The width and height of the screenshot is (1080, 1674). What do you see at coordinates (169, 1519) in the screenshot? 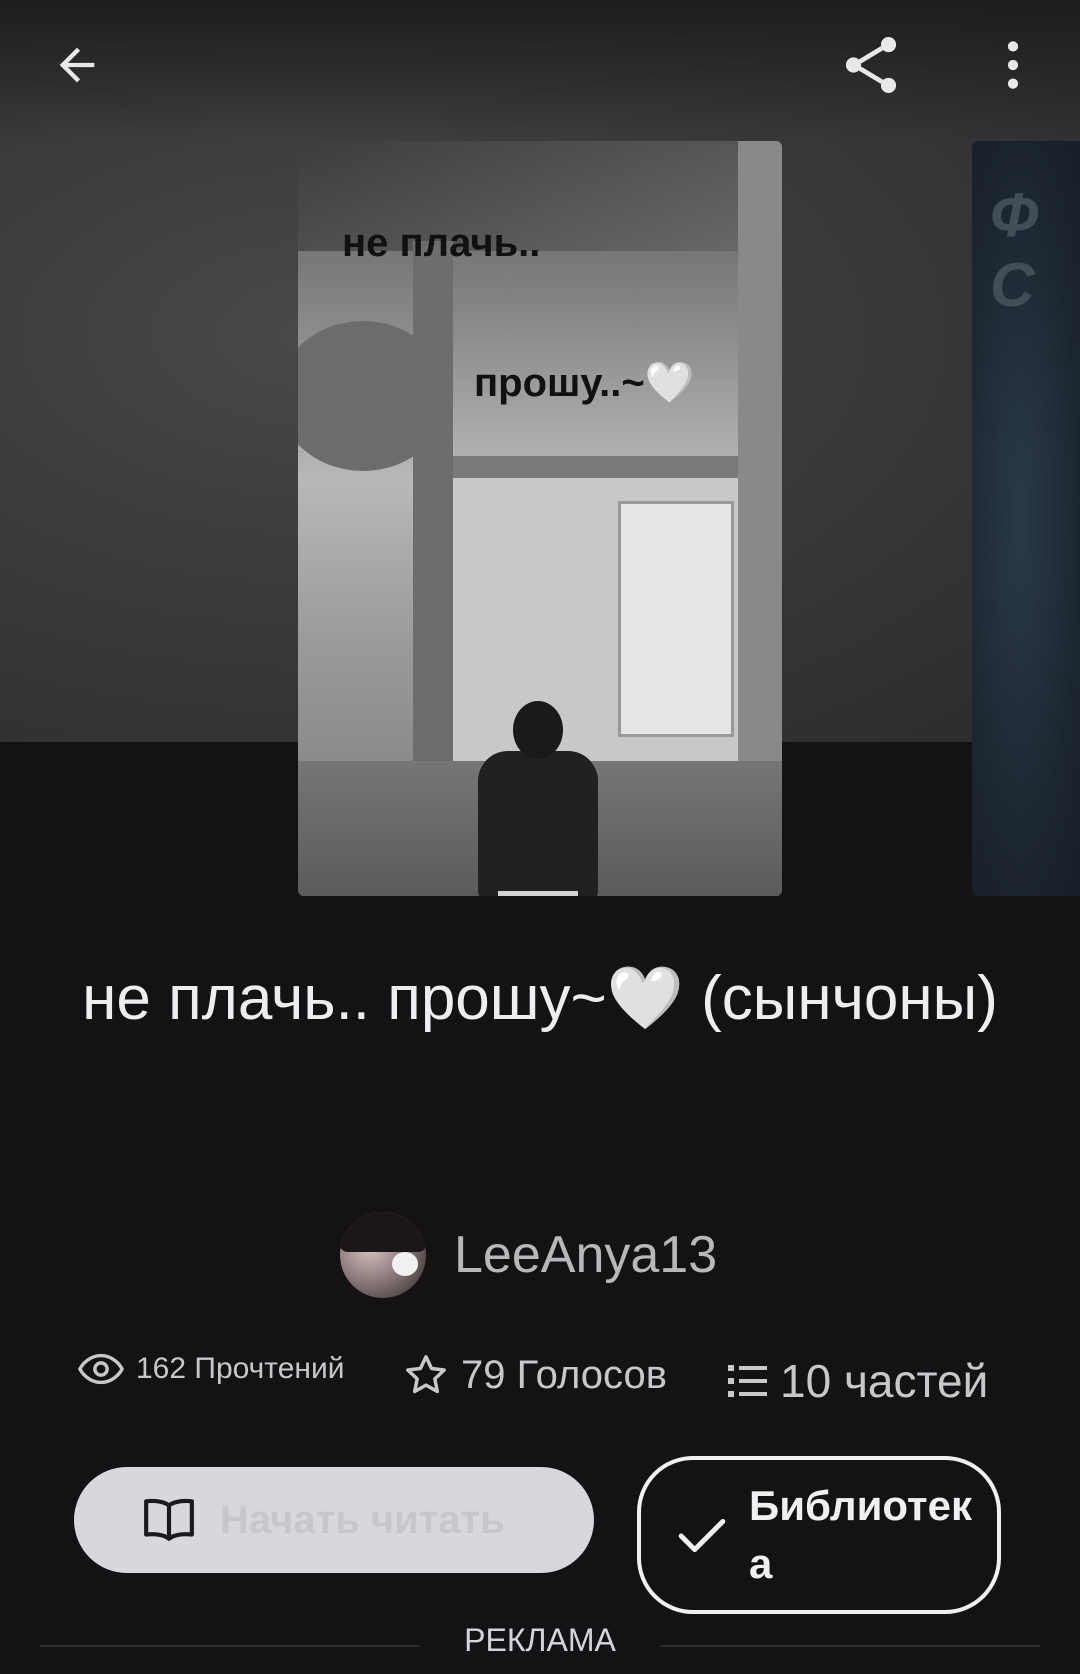
I see `book-open-icon` at bounding box center [169, 1519].